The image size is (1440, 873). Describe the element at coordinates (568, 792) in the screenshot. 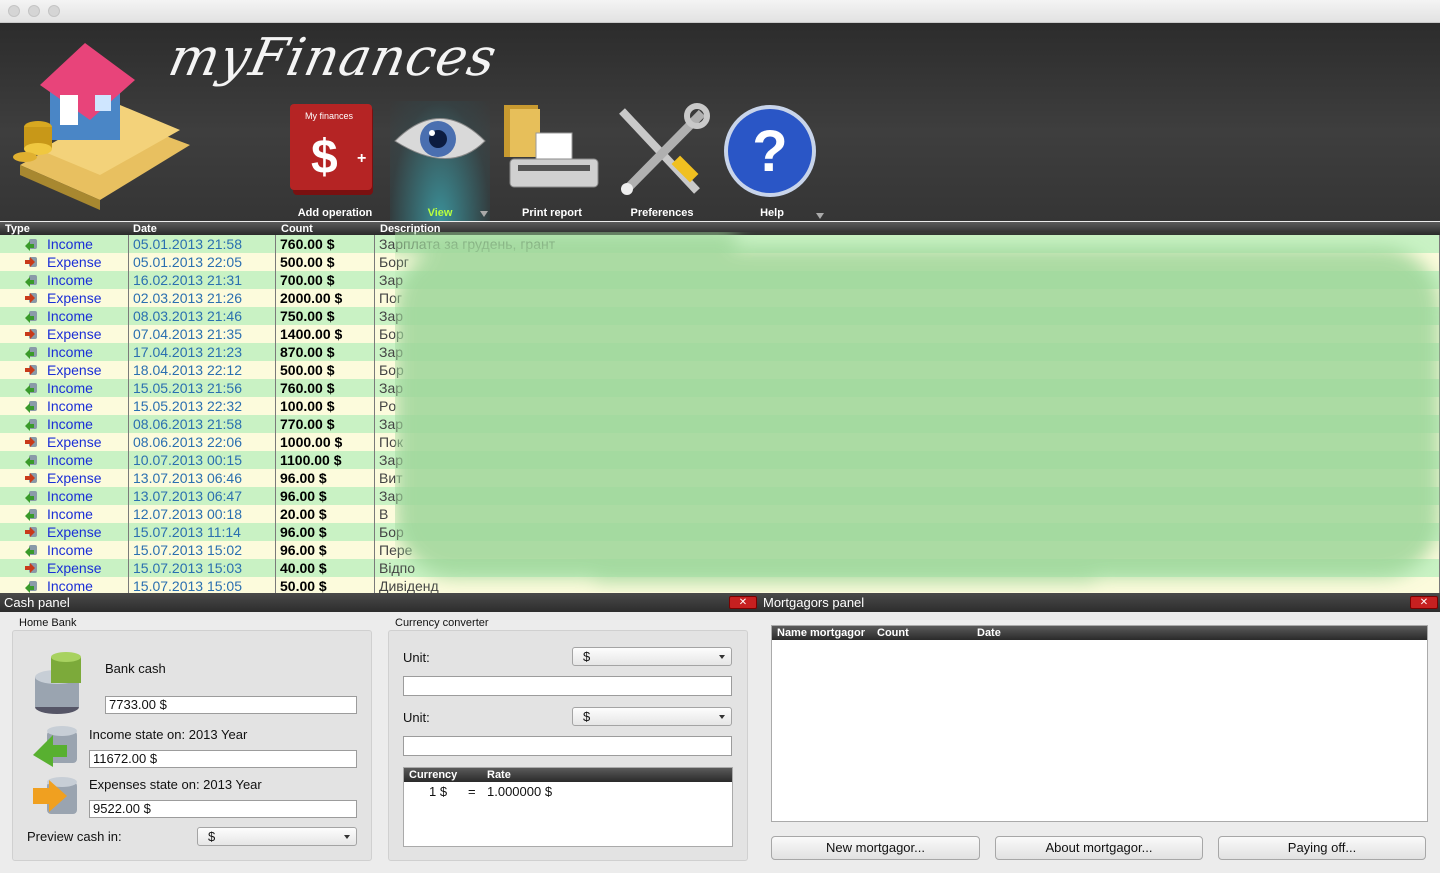

I see `rates-row: 1 $ = 1.000000 $` at that location.